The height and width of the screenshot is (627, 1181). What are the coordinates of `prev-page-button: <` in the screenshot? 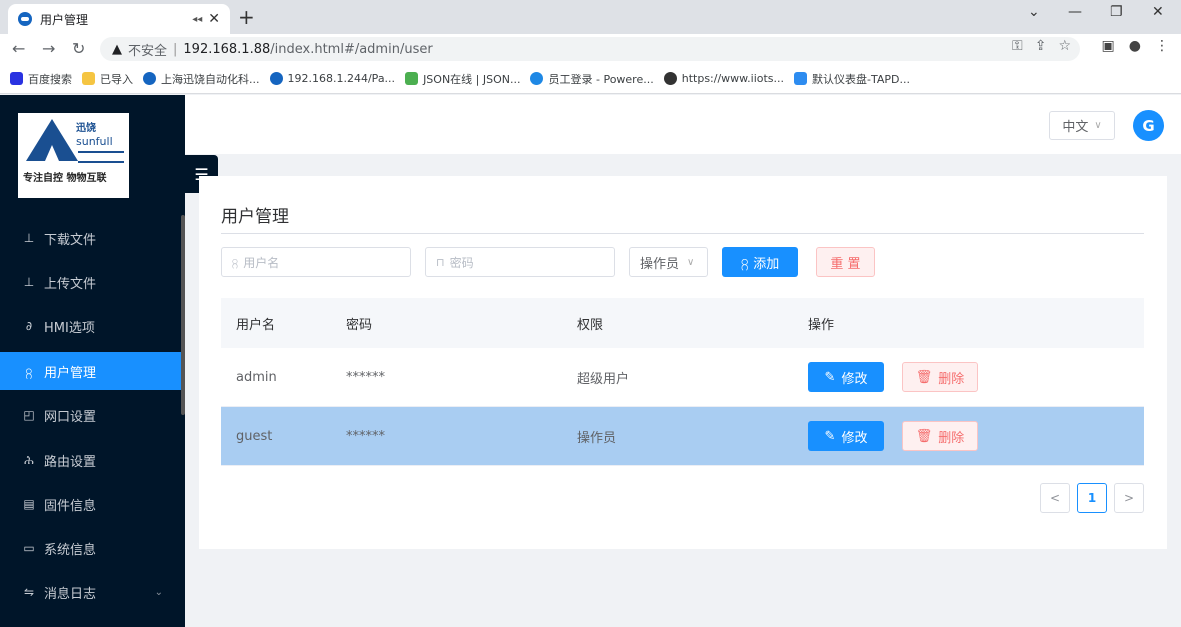 It's located at (1055, 498).